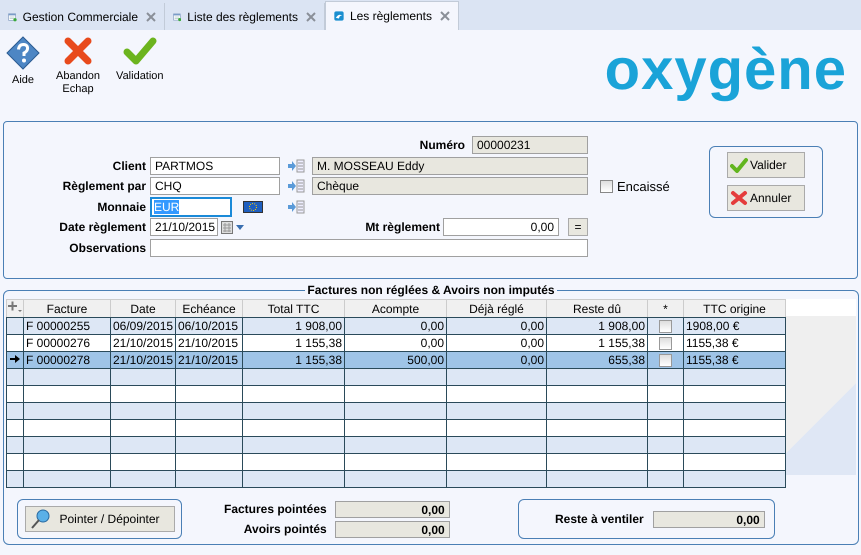 The image size is (861, 555). I want to click on field-label: Factures pointées, so click(275, 509).